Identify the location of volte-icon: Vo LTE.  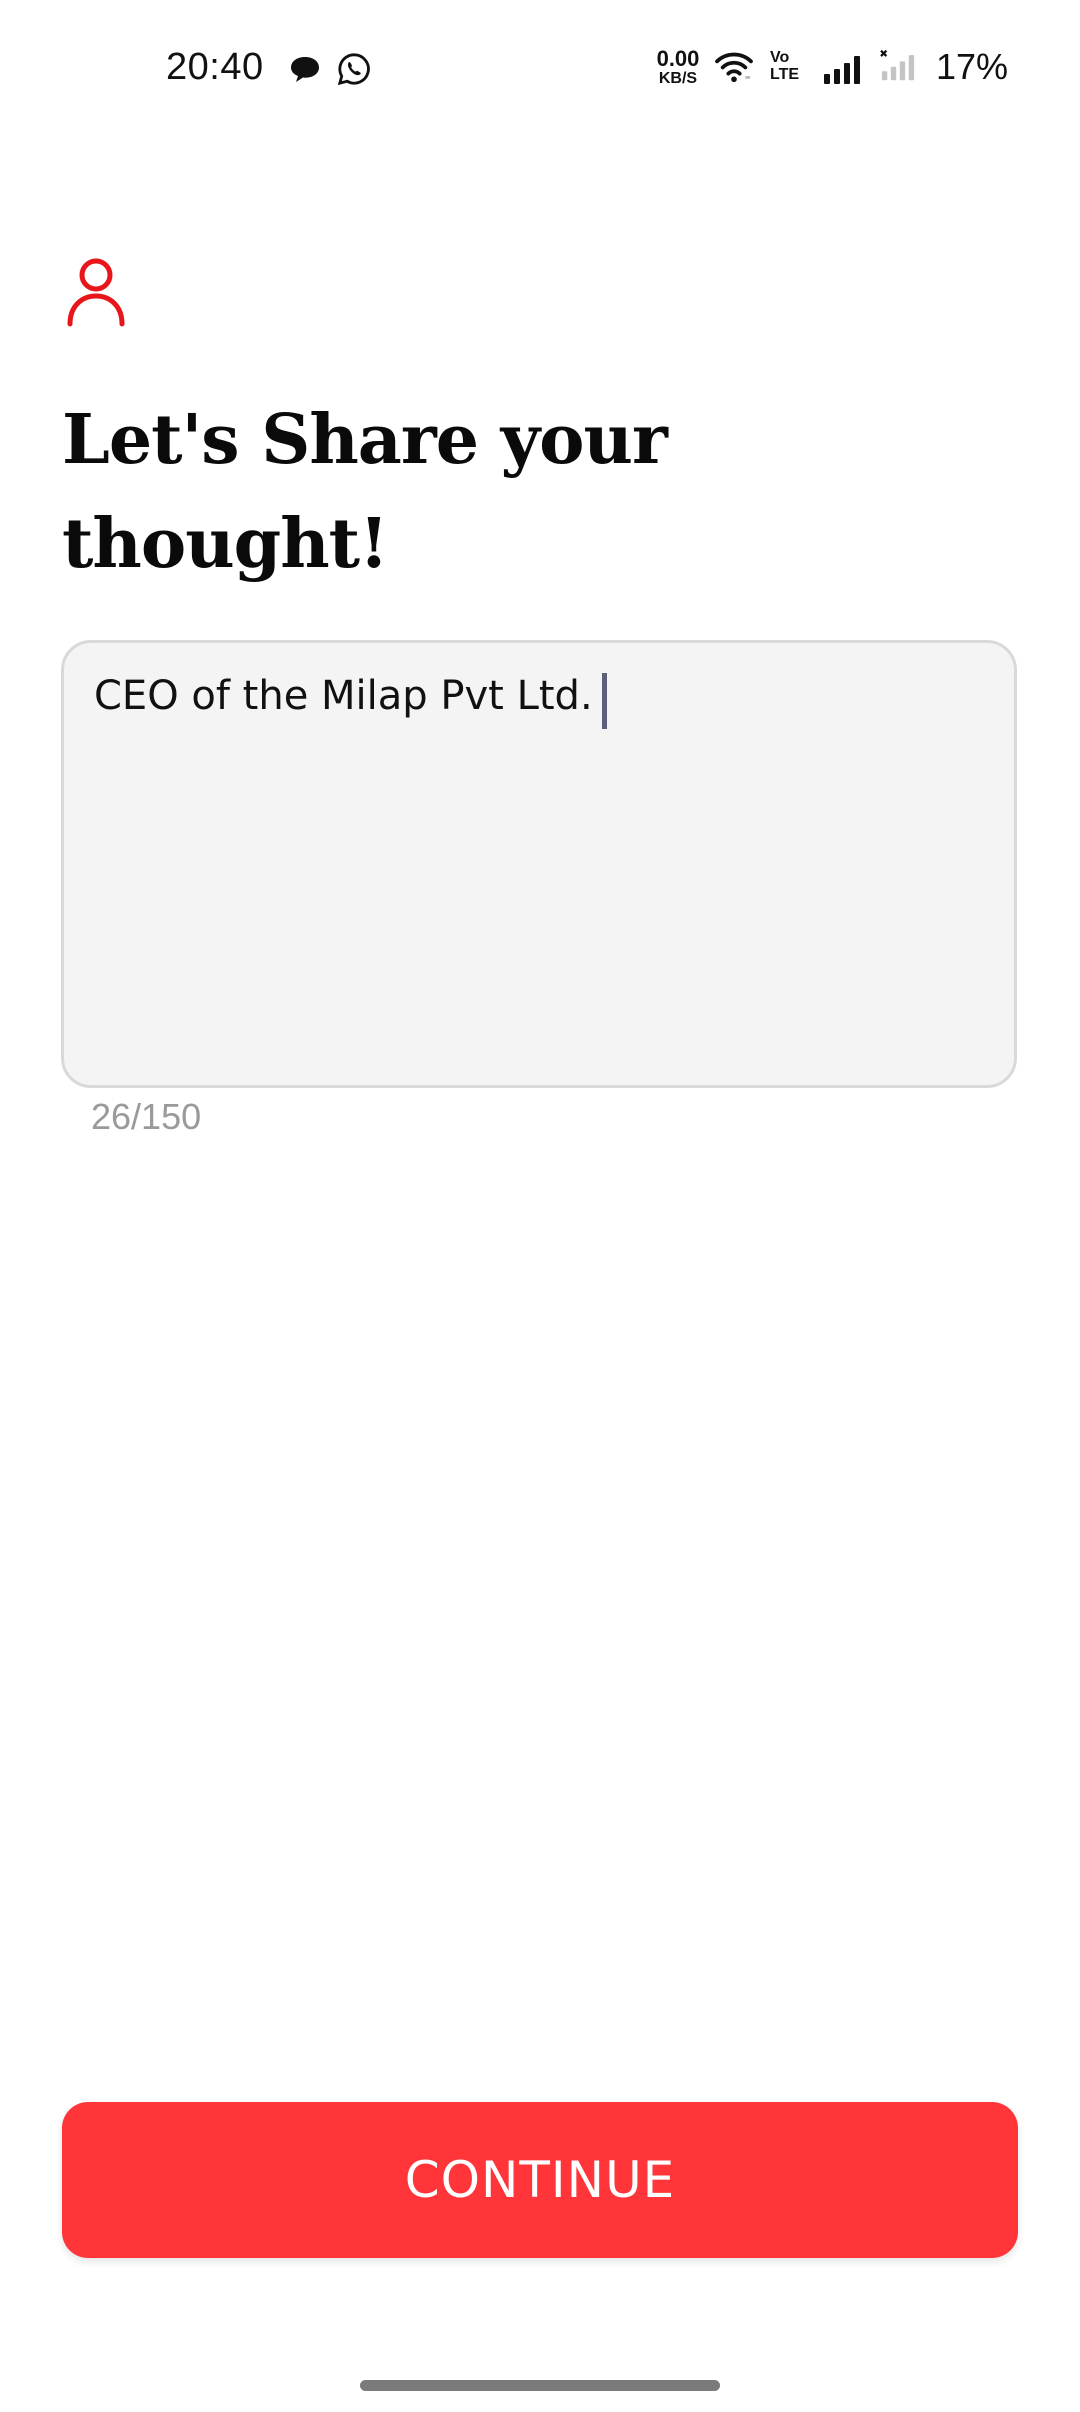
(790, 67).